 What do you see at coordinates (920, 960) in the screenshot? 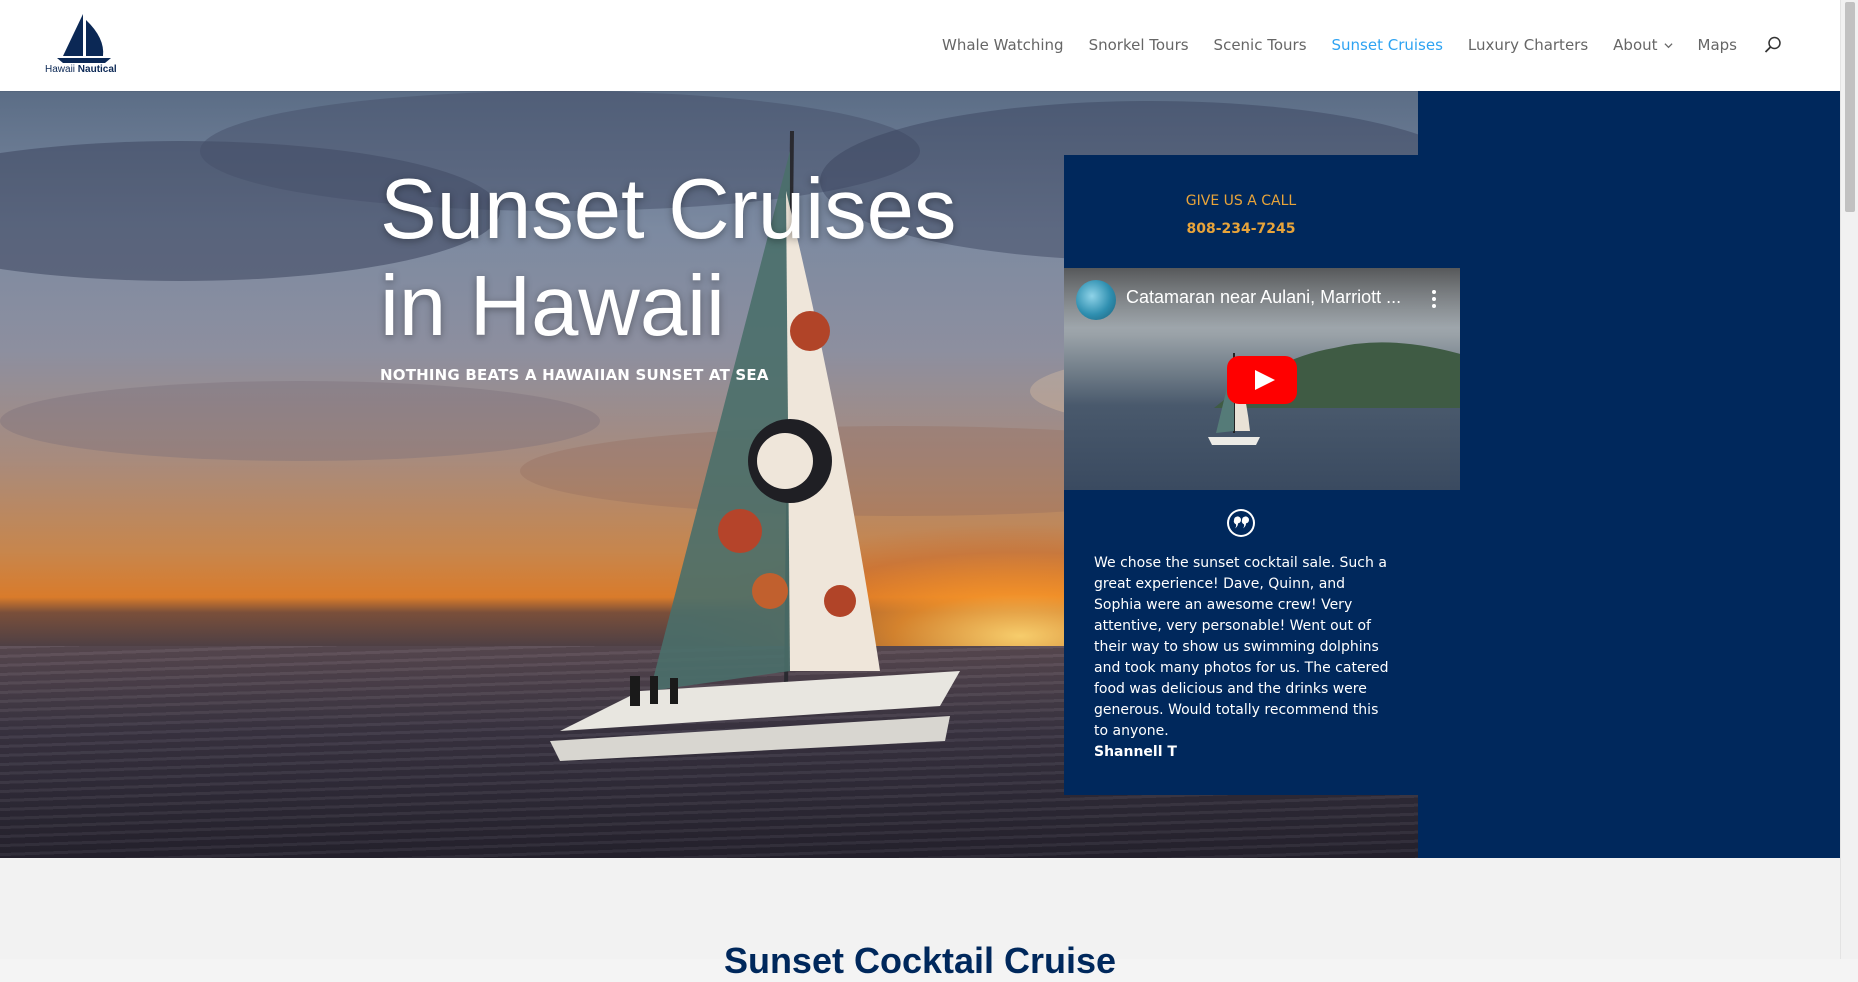
I see `section-title: Sunset Cocktail Cruise` at bounding box center [920, 960].